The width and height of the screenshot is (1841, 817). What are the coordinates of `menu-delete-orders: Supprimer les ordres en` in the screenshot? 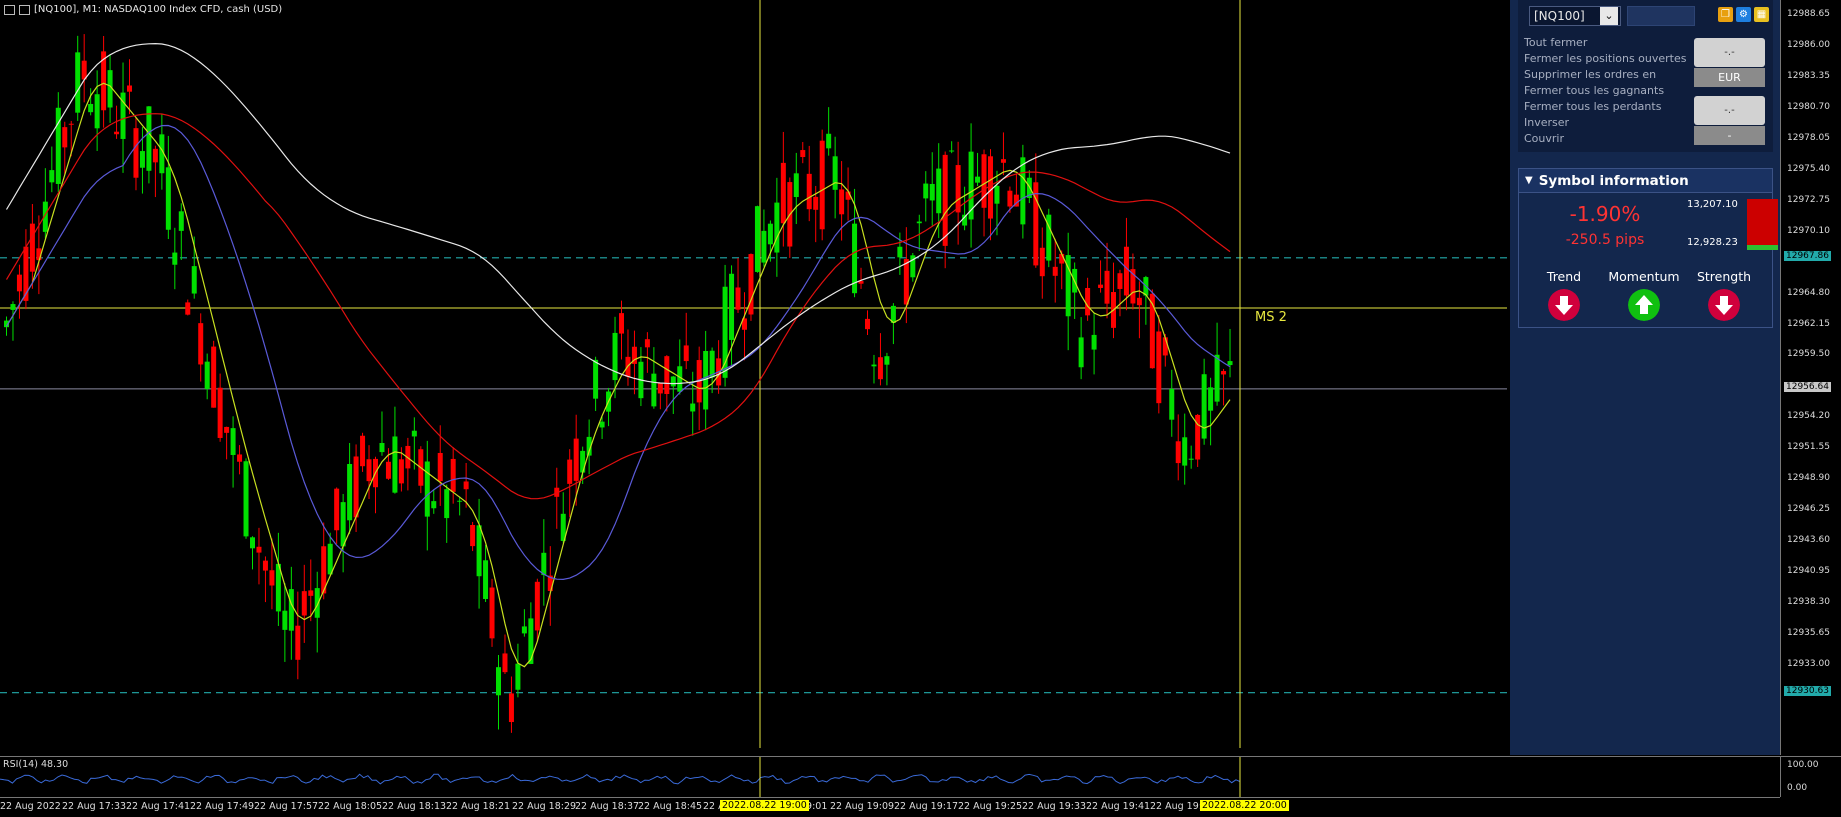 It's located at (1590, 74).